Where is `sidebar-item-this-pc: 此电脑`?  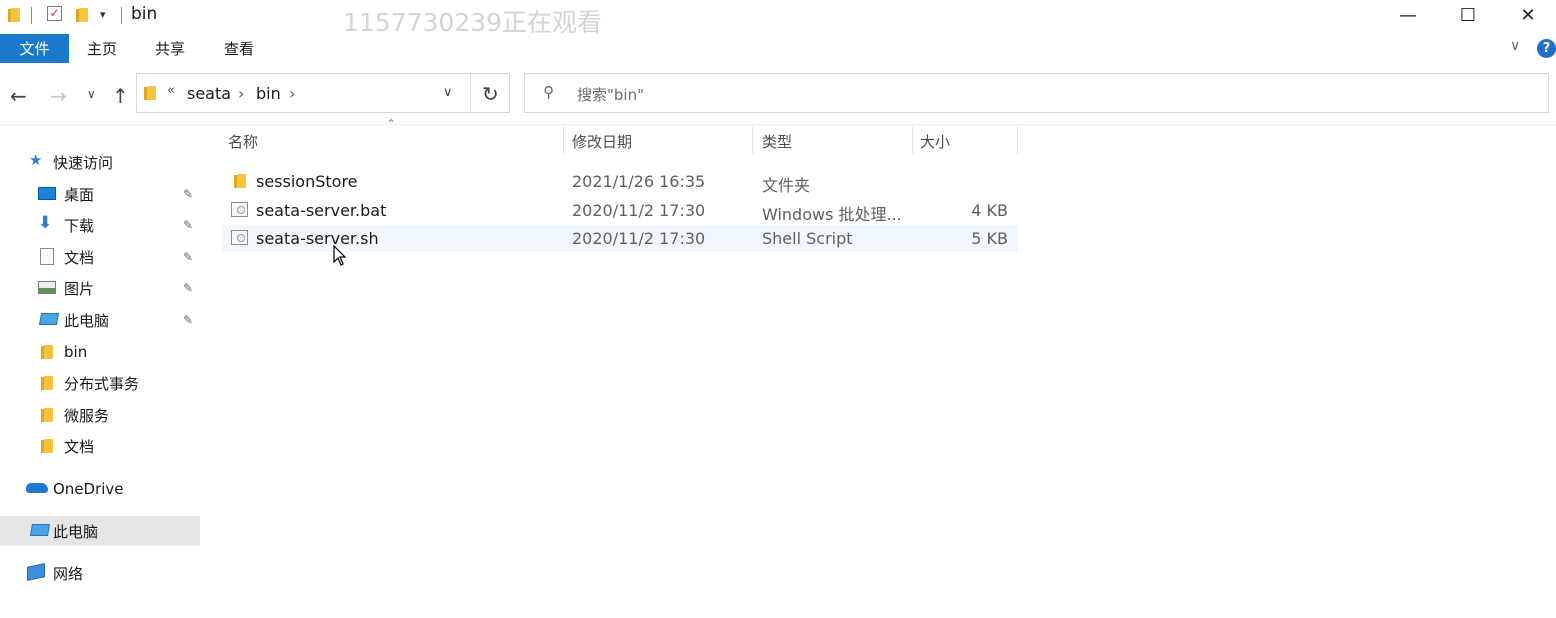
sidebar-item-this-pc: 此电脑 is located at coordinates (100, 531).